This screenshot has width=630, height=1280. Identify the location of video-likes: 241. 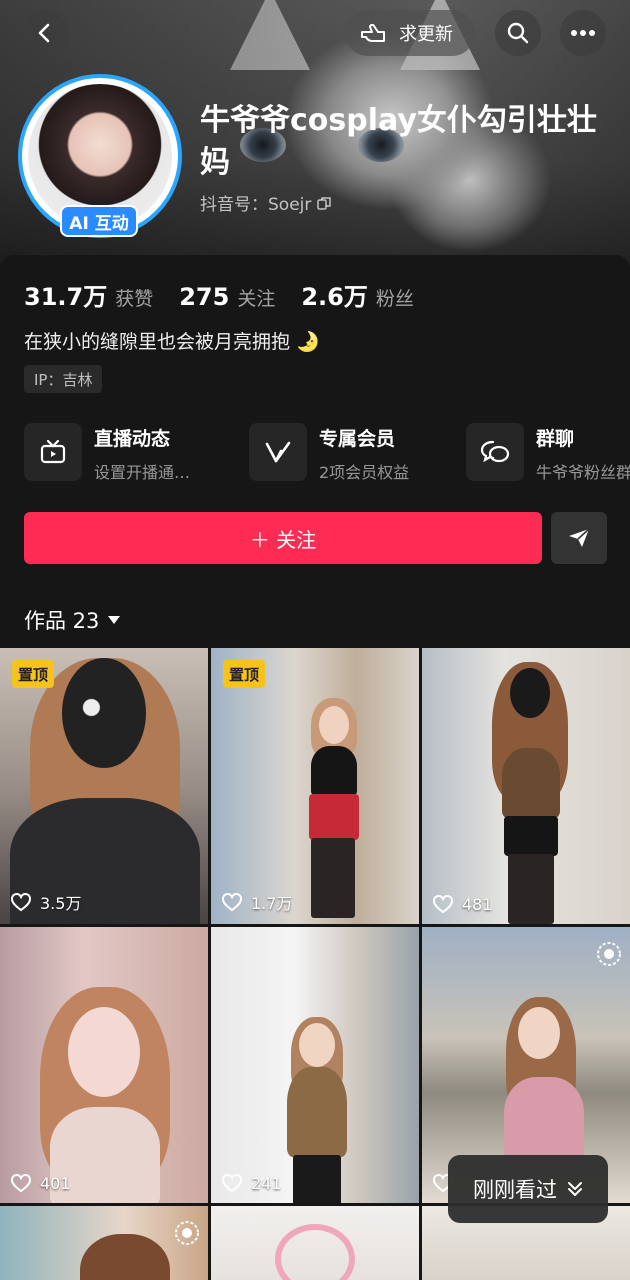
(251, 1183).